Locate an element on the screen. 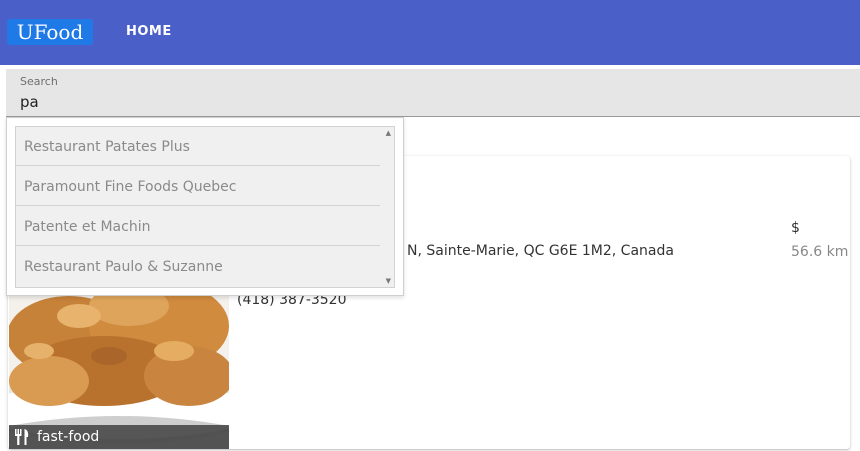  restaurant-address: N, Sainte-Marie, QC G6E 1M2, Canada is located at coordinates (540, 251).